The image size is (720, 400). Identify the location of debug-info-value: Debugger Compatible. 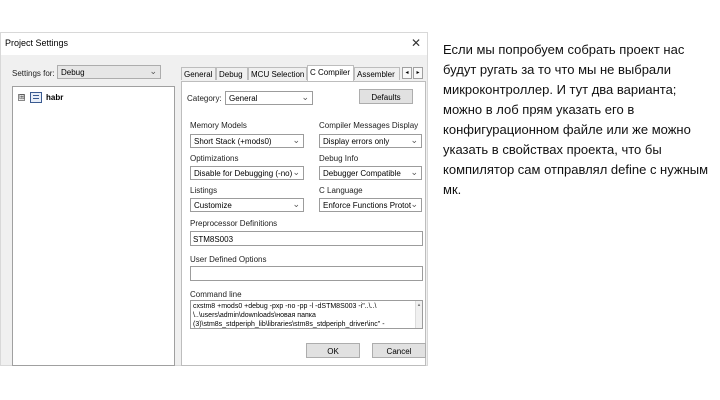
(362, 173).